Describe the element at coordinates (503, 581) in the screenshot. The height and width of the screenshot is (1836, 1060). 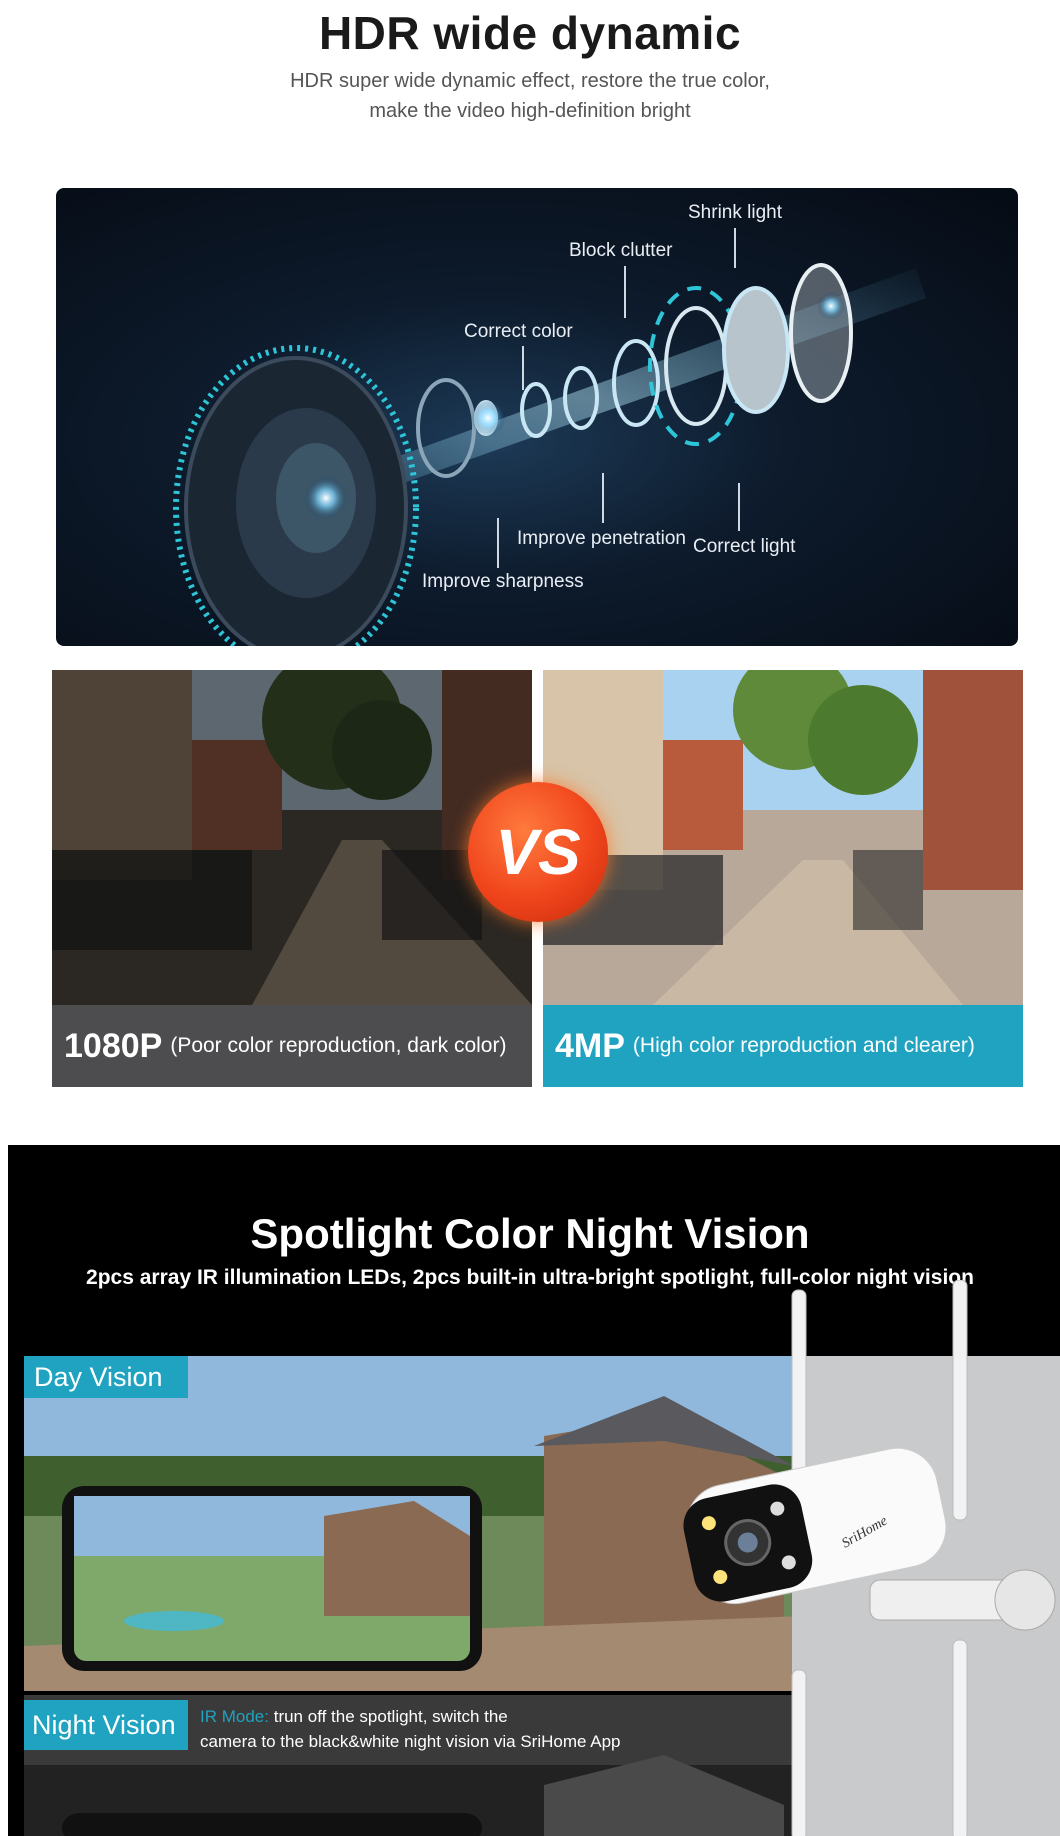
I see `label-improve-sharpness: Improve sharpness` at that location.